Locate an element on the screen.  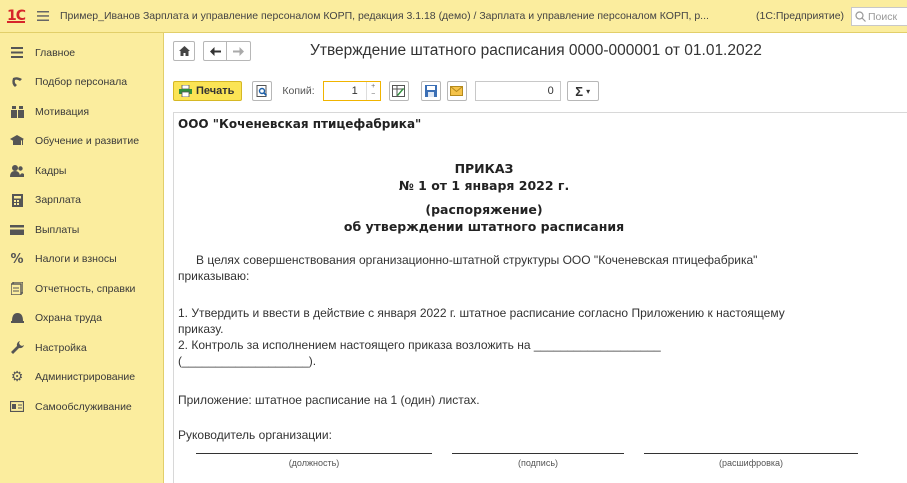
search-placeholder: Поиск is located at coordinates (883, 16).